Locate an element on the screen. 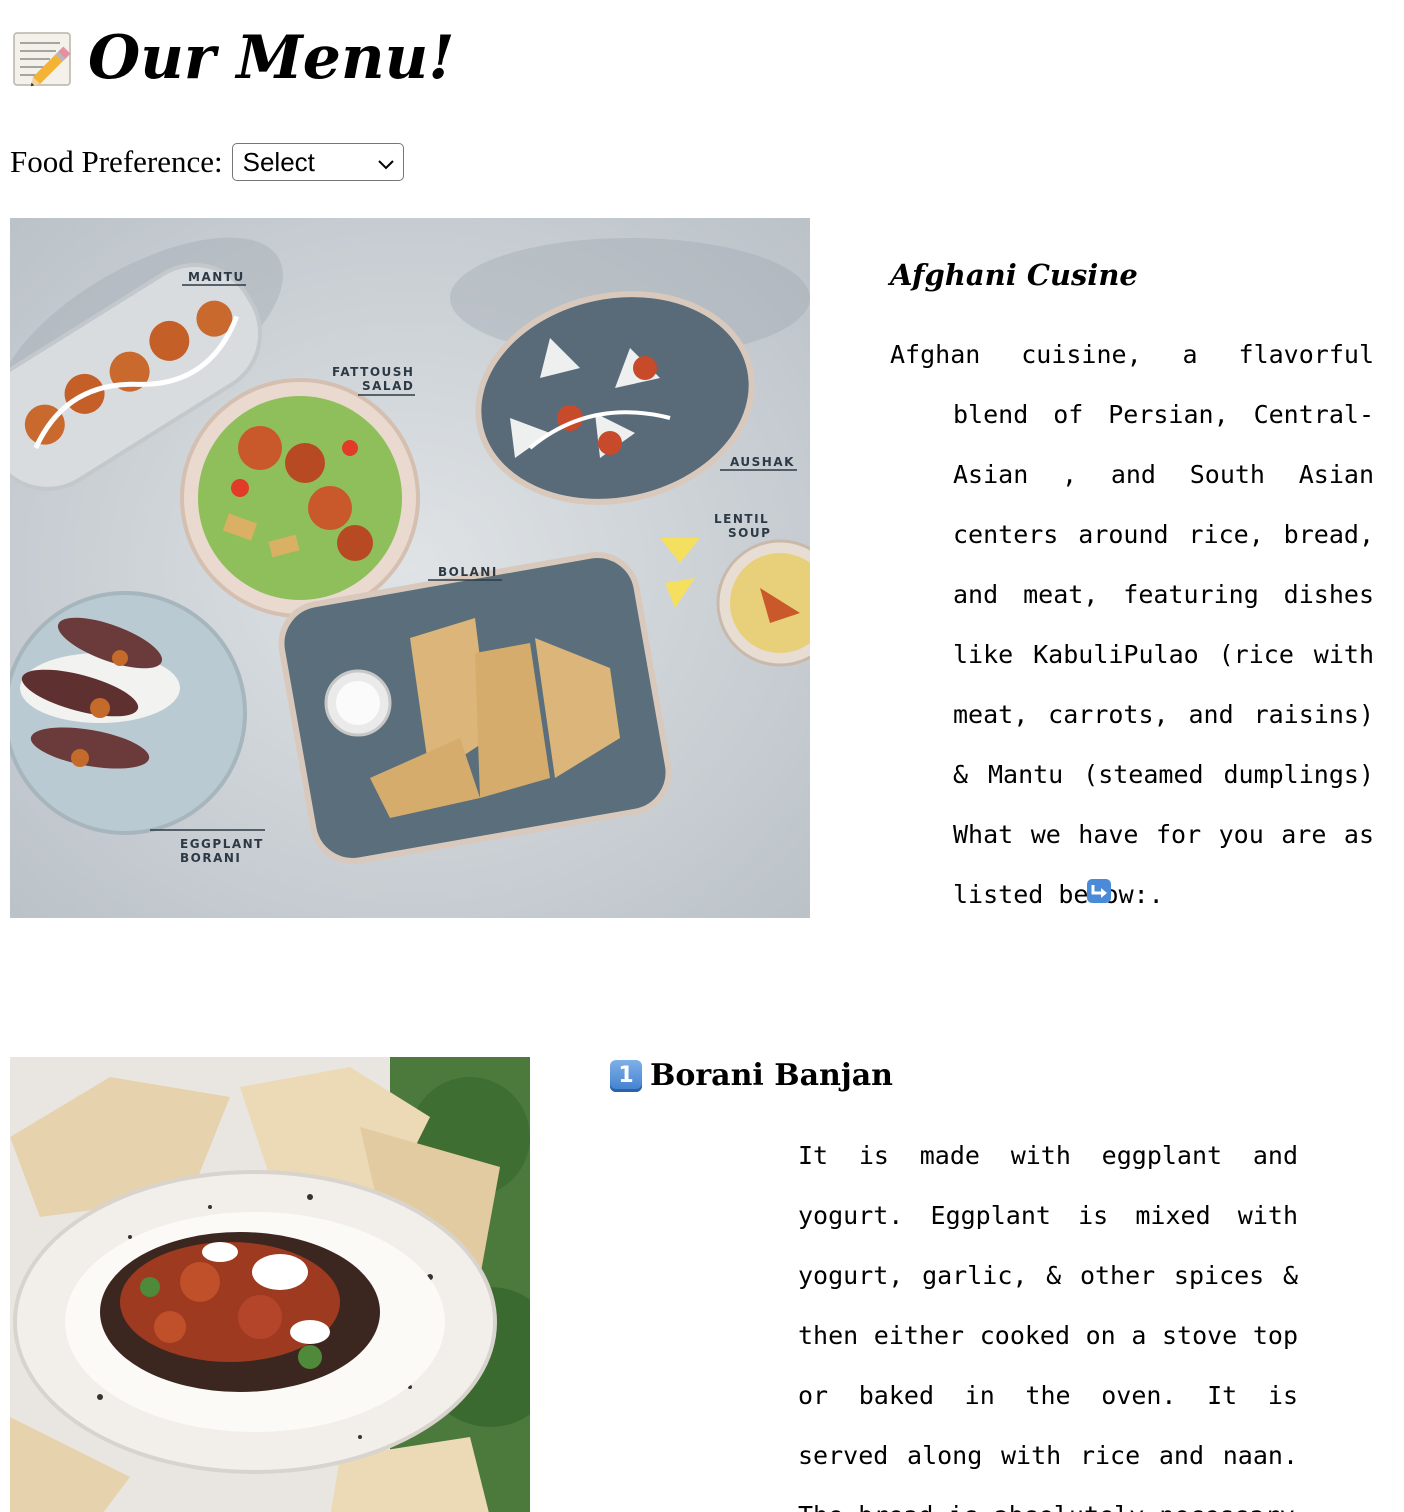 This screenshot has height=1512, width=1404. keycap-number-icon: 1 is located at coordinates (626, 1075).